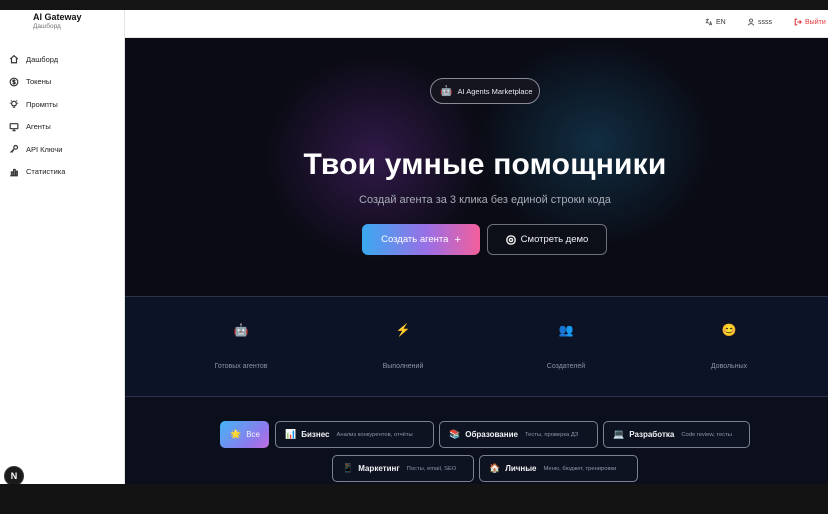  I want to click on category-name: Личные, so click(521, 468).